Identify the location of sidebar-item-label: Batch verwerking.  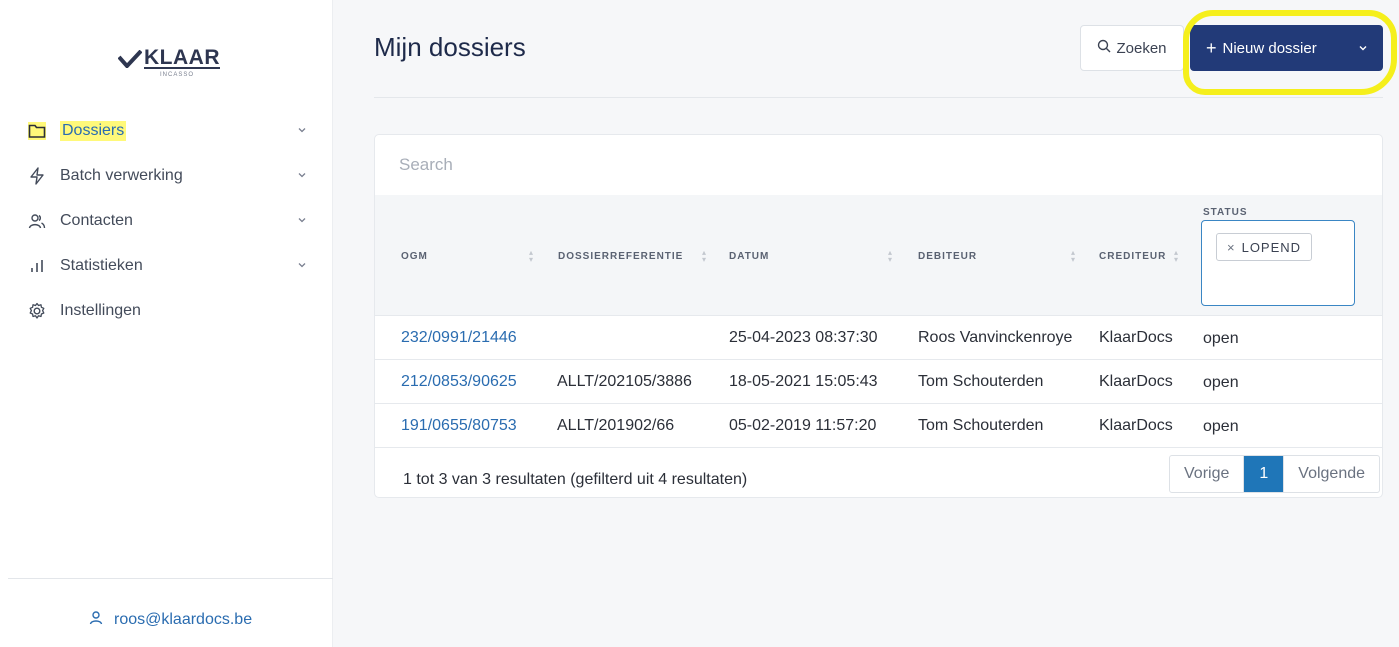
(121, 175).